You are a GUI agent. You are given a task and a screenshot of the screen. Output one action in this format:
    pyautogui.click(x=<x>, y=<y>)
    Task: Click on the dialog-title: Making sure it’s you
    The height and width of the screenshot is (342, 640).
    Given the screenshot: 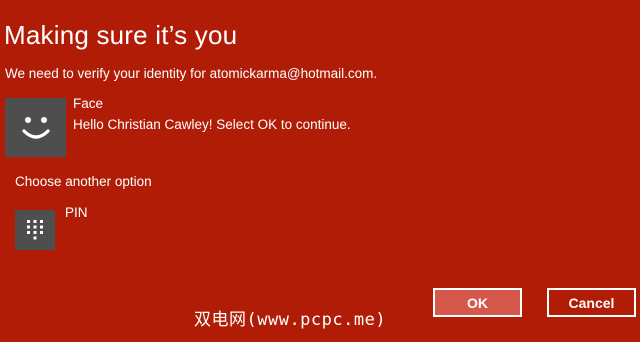 What is the action you would take?
    pyautogui.click(x=121, y=35)
    